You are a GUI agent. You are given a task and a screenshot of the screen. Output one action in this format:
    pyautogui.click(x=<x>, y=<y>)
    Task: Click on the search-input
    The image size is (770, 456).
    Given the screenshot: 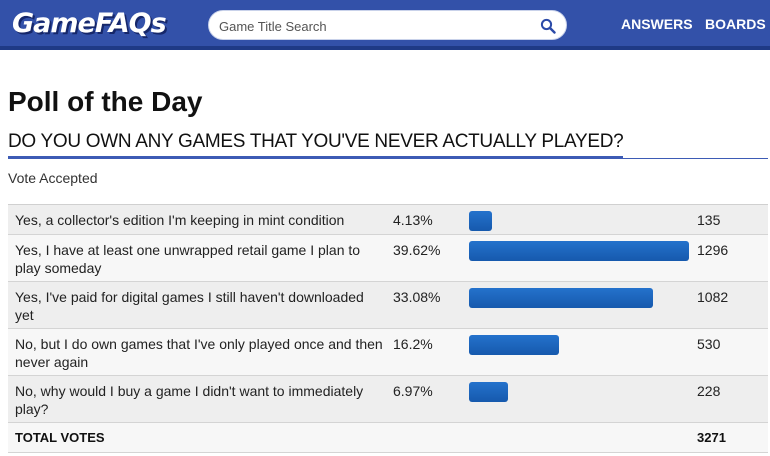 What is the action you would take?
    pyautogui.click(x=379, y=26)
    